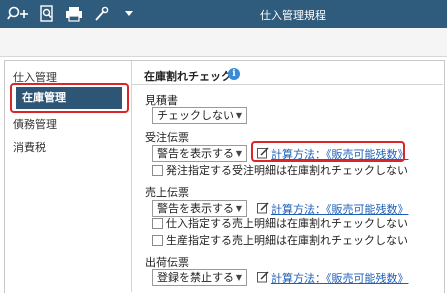 This screenshot has height=293, width=447. Describe the element at coordinates (195, 277) in the screenshot. I see `shipping-slip-select-value: 登録を禁止する` at that location.